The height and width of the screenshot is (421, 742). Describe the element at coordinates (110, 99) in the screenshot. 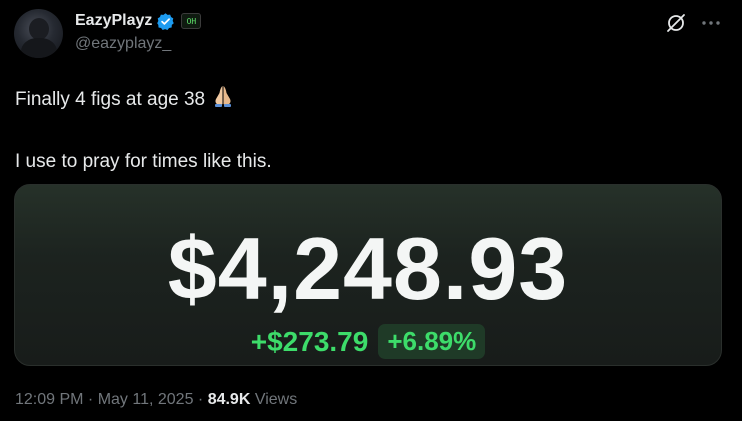

I see `tweet-line-1-text: Finally 4 figs at age 38` at that location.